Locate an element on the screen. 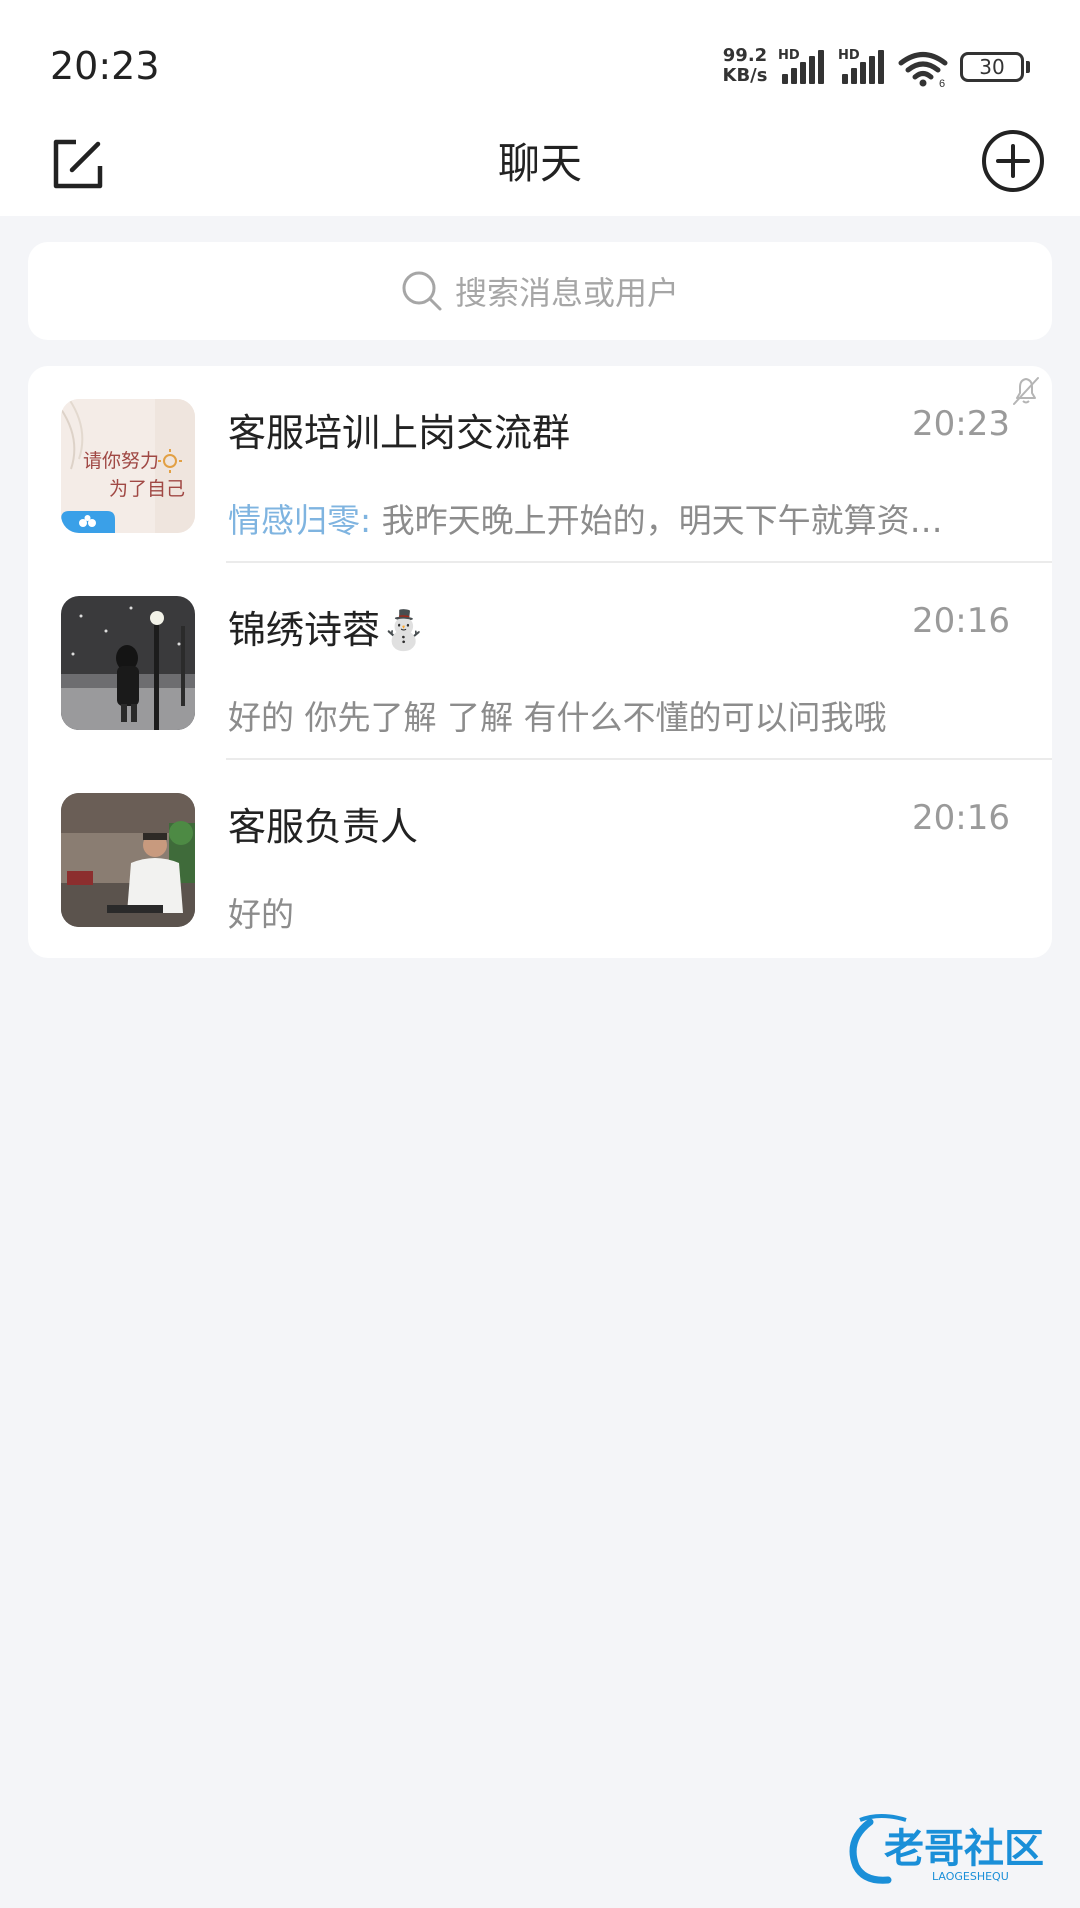 This screenshot has width=1080, height=1908. group-avatar-image: 请你努力 为了自己 is located at coordinates (128, 466).